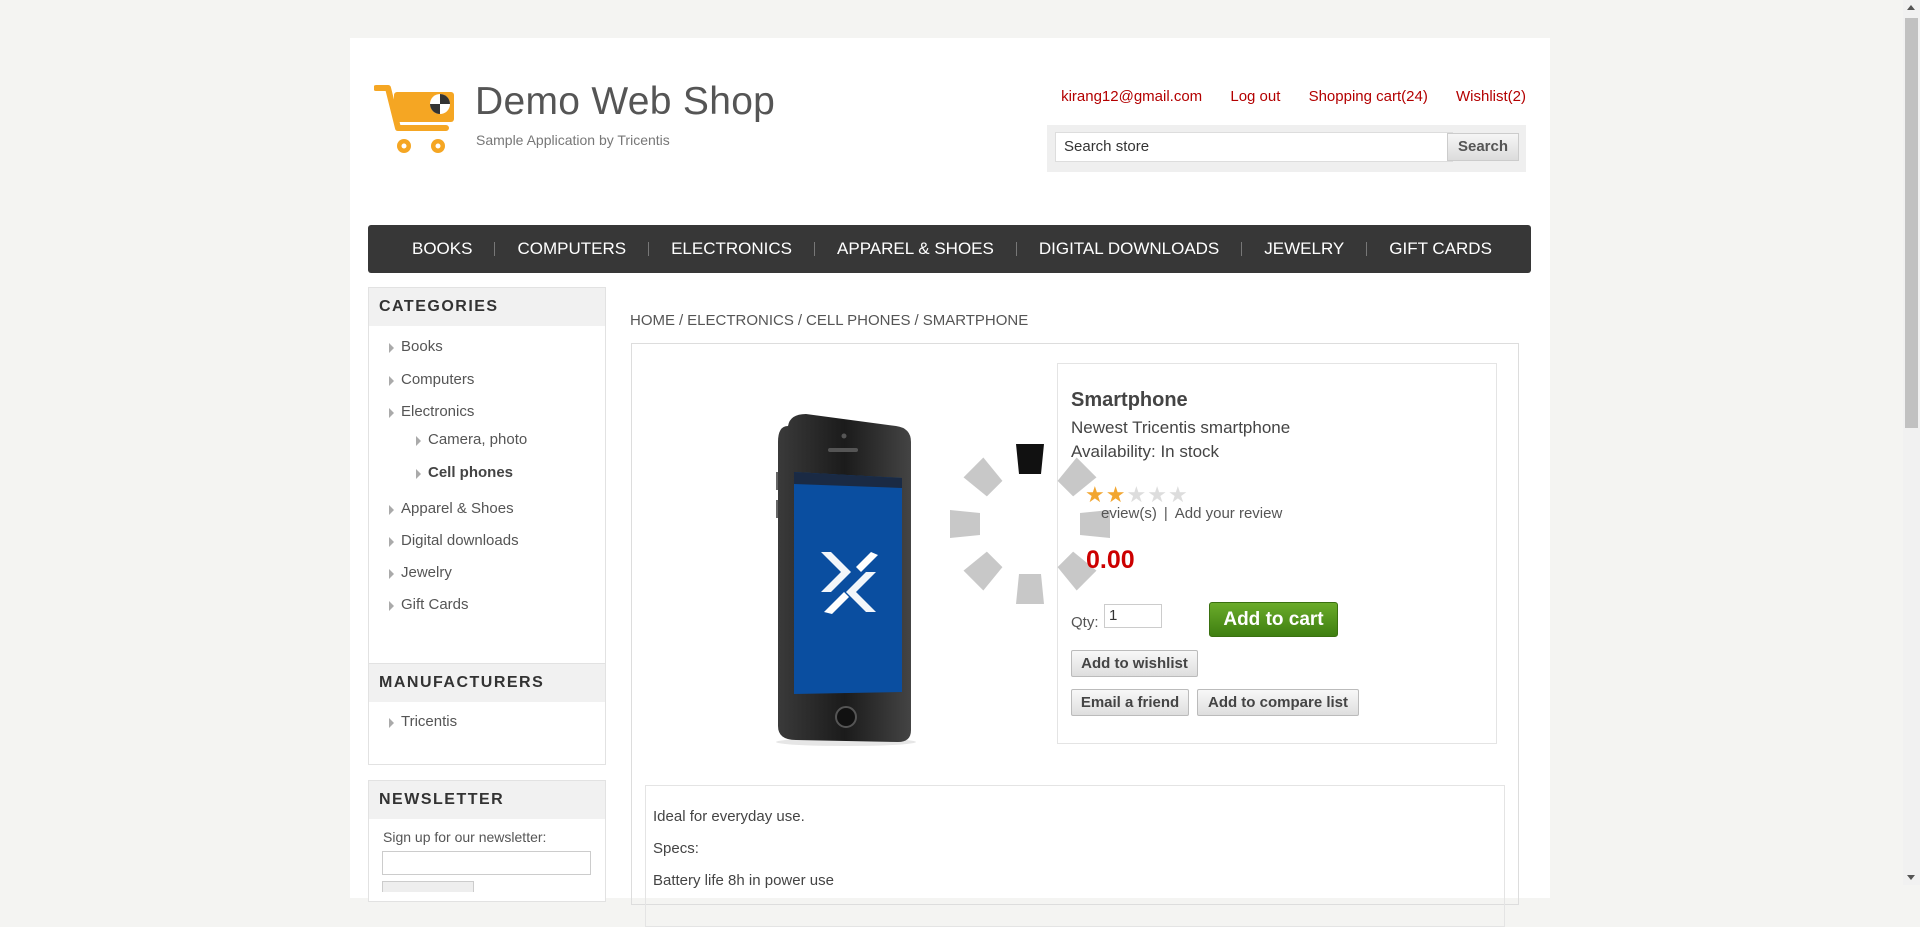 The image size is (1920, 927). What do you see at coordinates (441, 472) in the screenshot?
I see `category-cell-phones: Cell phones` at bounding box center [441, 472].